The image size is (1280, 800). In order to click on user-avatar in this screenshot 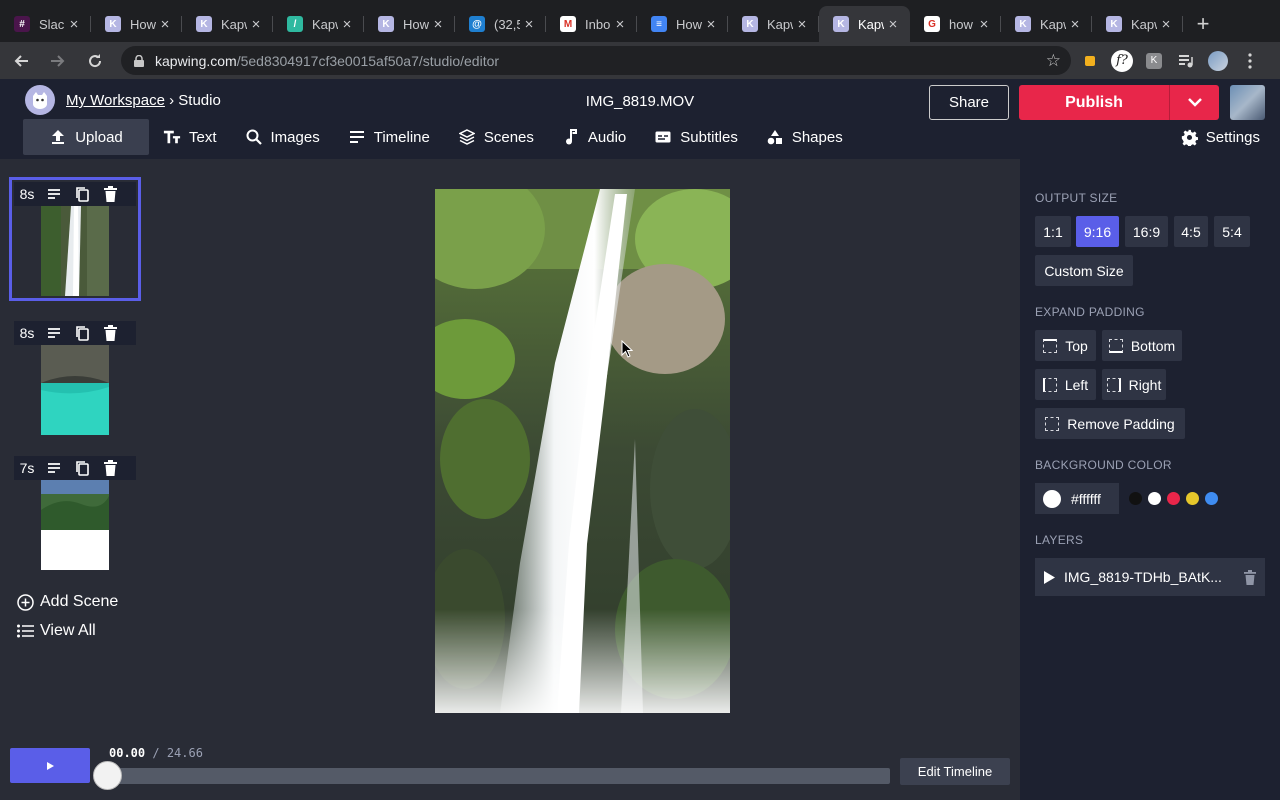, I will do `click(1247, 102)`.